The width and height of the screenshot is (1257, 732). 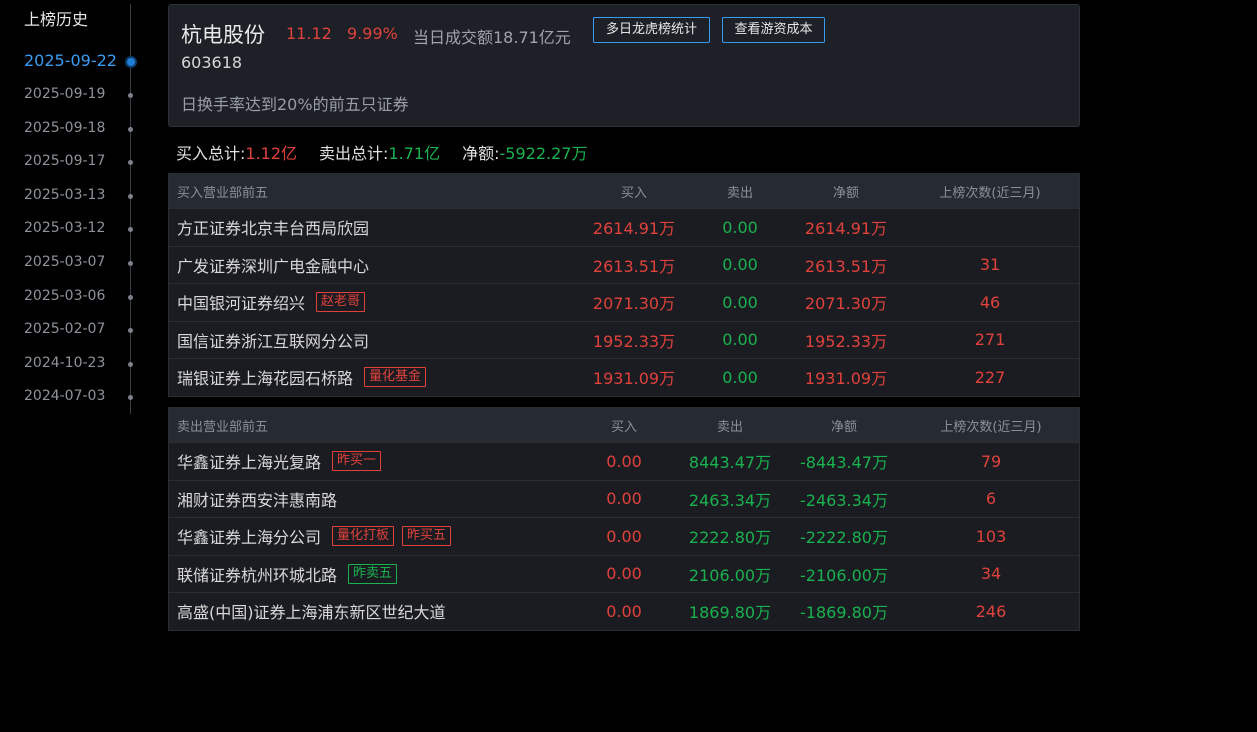 I want to click on history-date-label: 2025-09-22, so click(x=70, y=60).